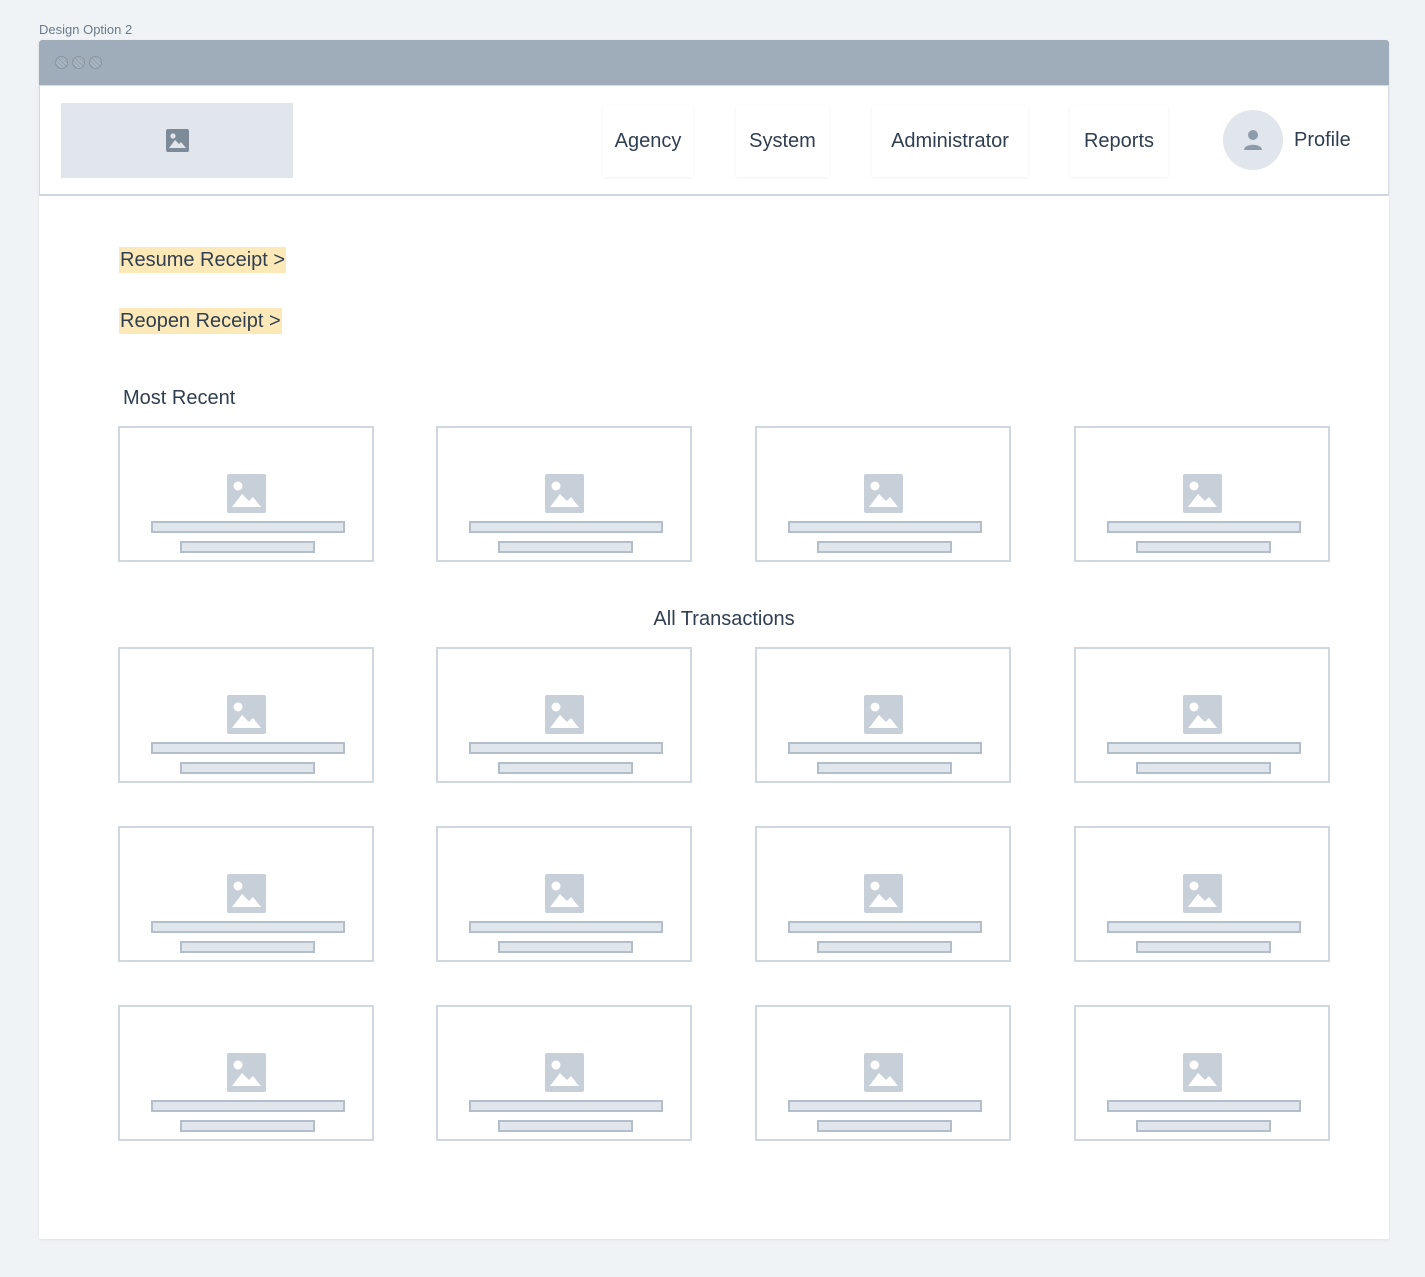 The image size is (1425, 1277). Describe the element at coordinates (200, 321) in the screenshot. I see `reopen-receipt-link: Reopen Receipt >` at that location.